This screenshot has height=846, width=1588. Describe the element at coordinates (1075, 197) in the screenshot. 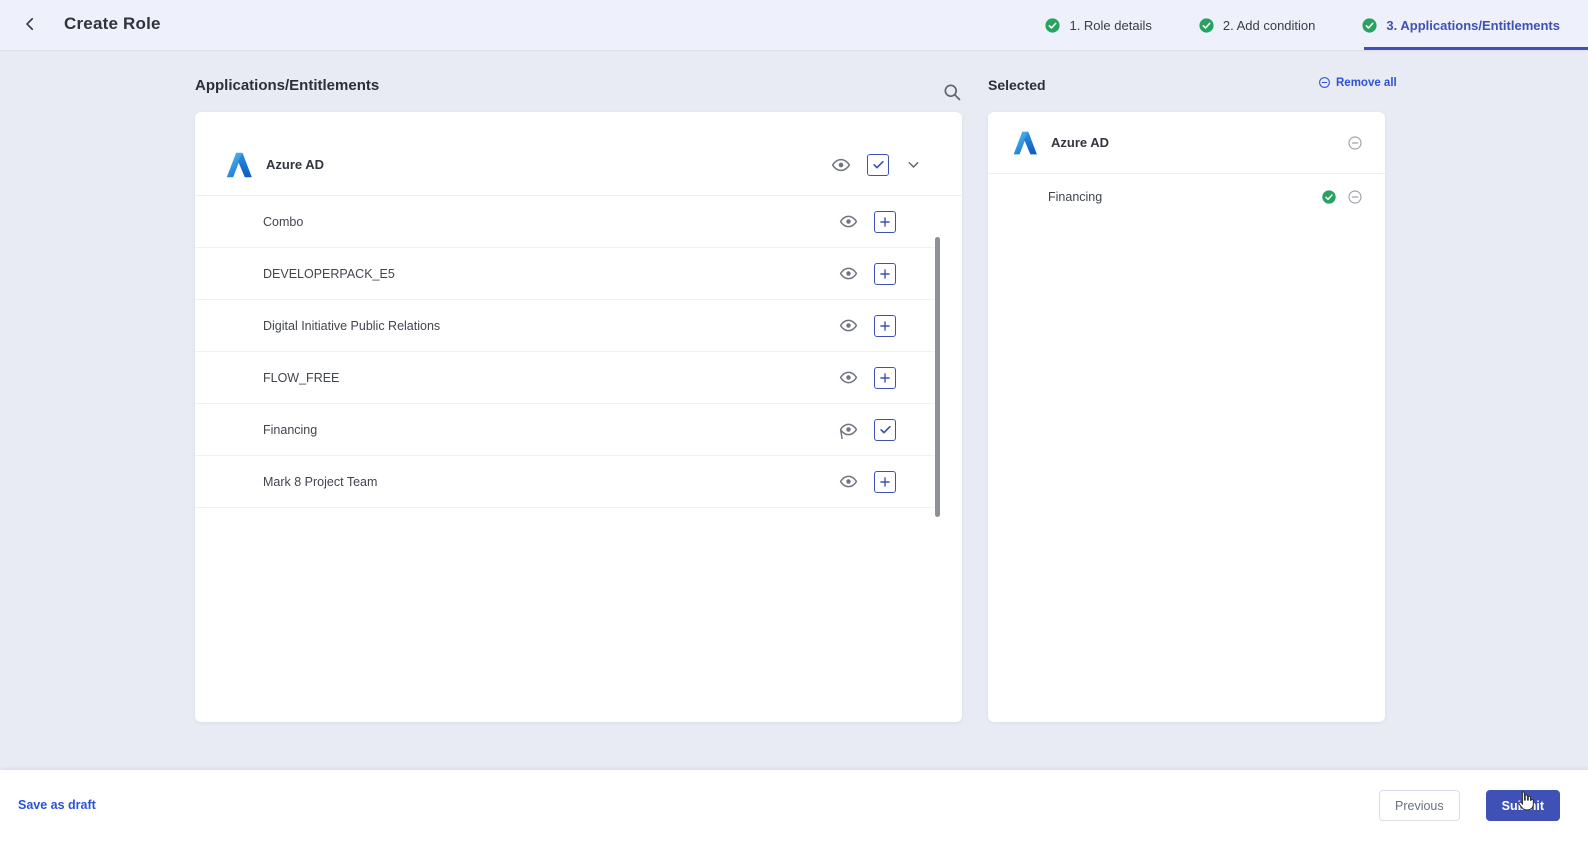

I see `selected-entitlement-name: Financing` at that location.